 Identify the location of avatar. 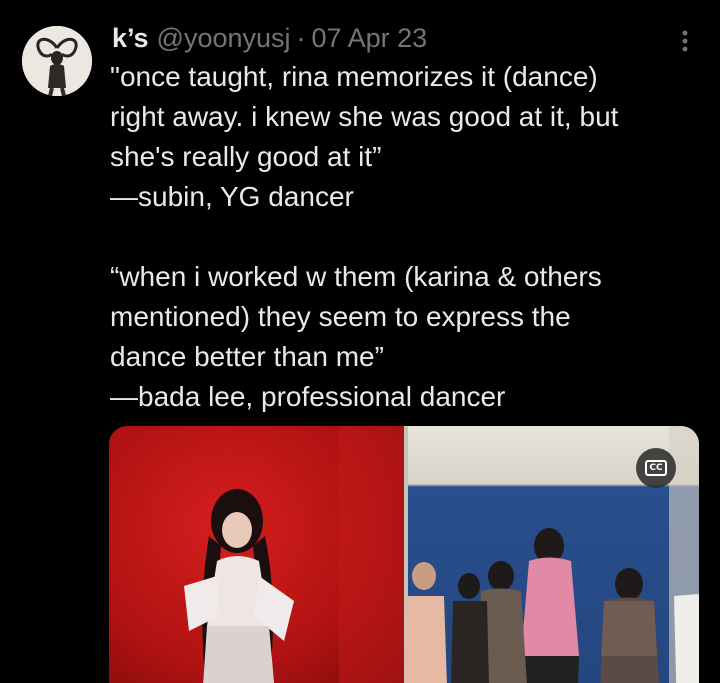
(57, 61).